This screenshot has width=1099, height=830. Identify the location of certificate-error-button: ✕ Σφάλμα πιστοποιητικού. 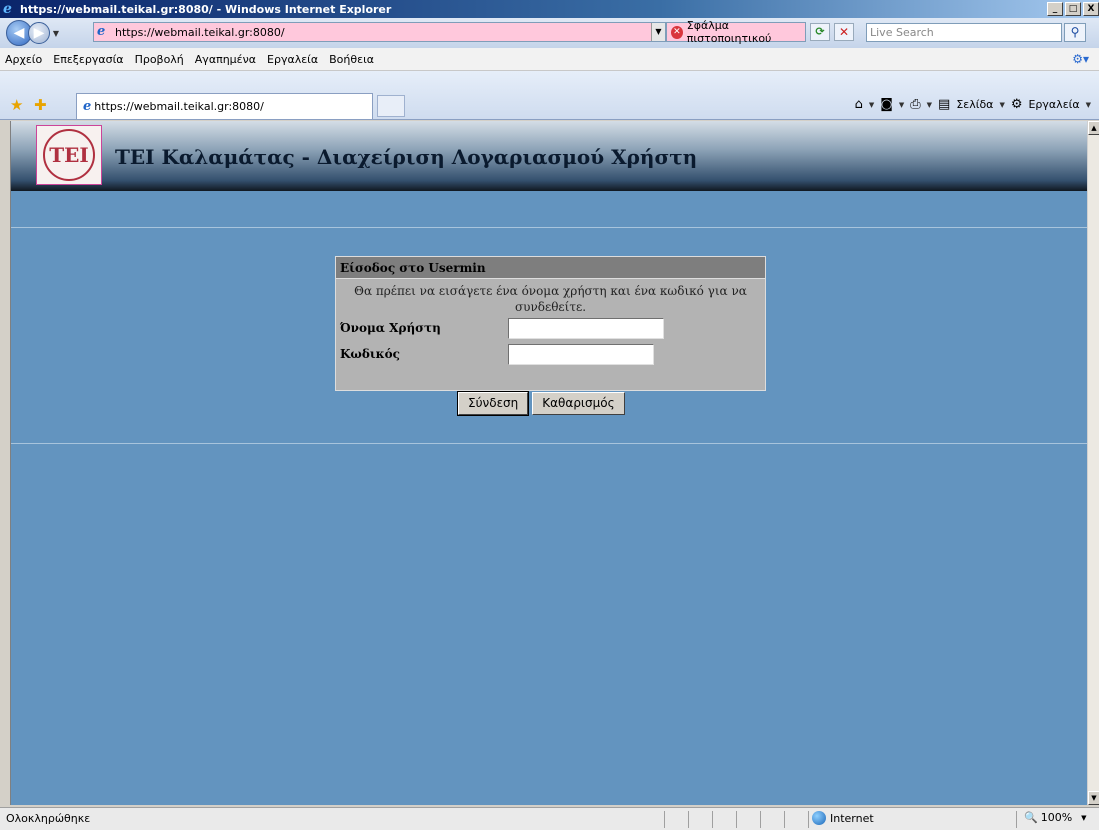
(736, 32).